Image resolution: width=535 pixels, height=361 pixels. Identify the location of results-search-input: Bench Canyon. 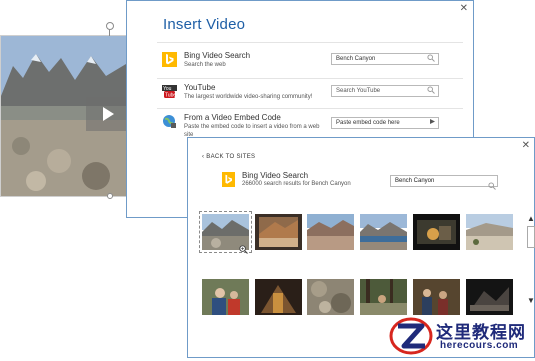
(444, 181).